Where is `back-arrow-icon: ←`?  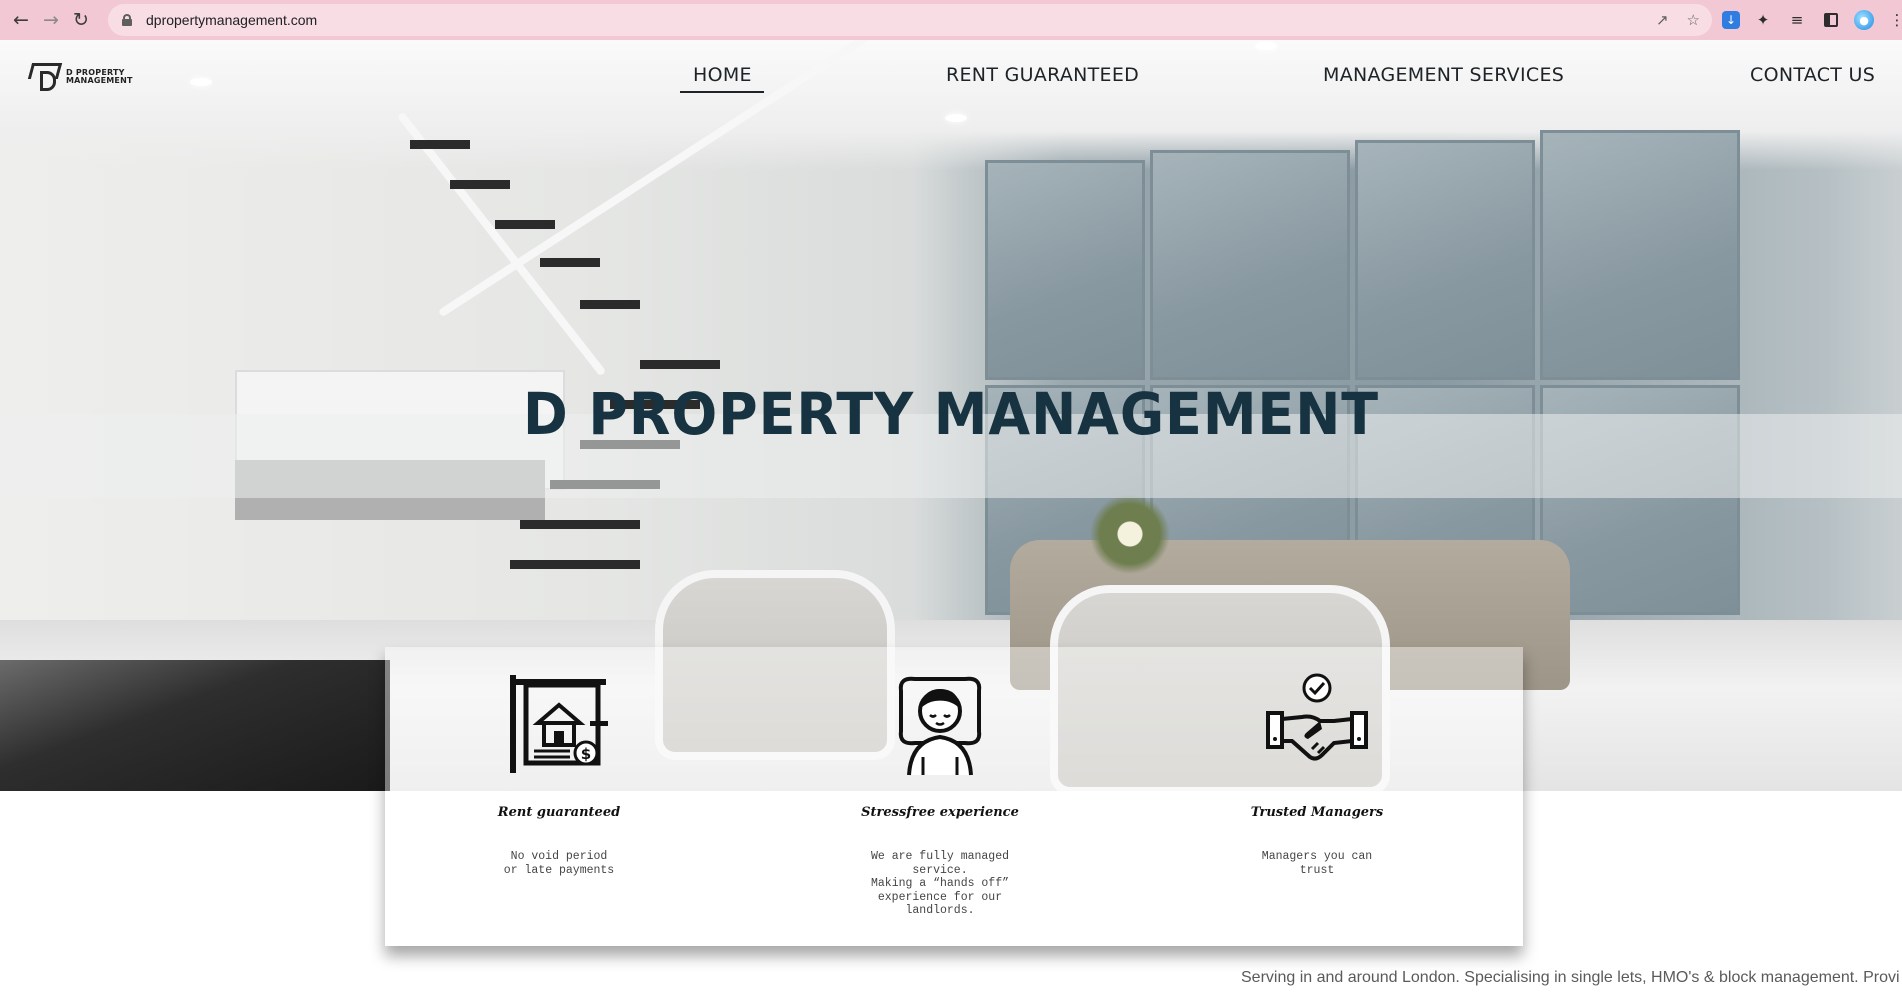
back-arrow-icon: ← is located at coordinates (21, 20).